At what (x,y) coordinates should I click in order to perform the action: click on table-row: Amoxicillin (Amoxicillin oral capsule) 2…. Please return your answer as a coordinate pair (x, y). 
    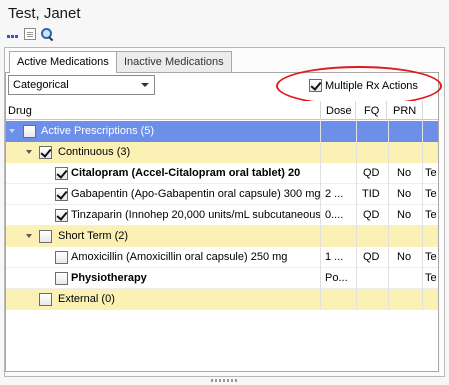
    Looking at the image, I should click on (222, 257).